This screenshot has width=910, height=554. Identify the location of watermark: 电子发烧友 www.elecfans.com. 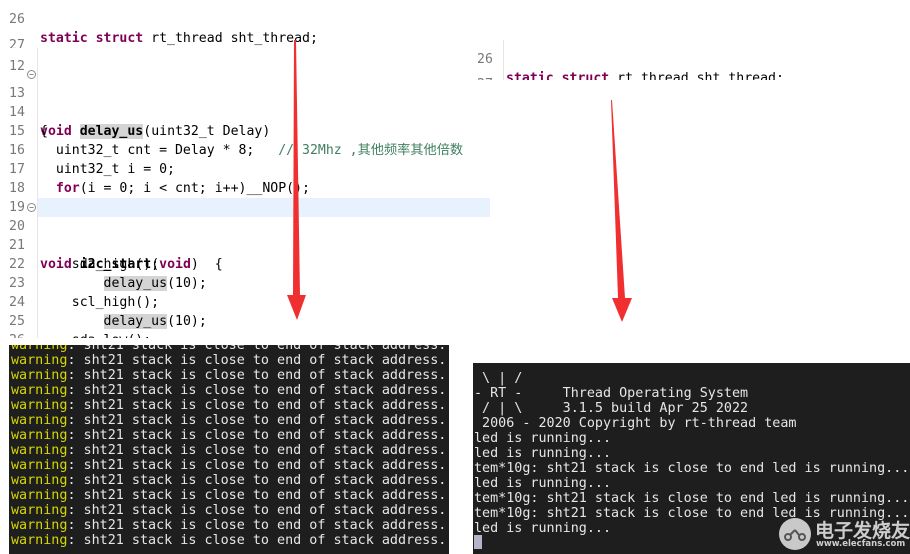
(842, 534).